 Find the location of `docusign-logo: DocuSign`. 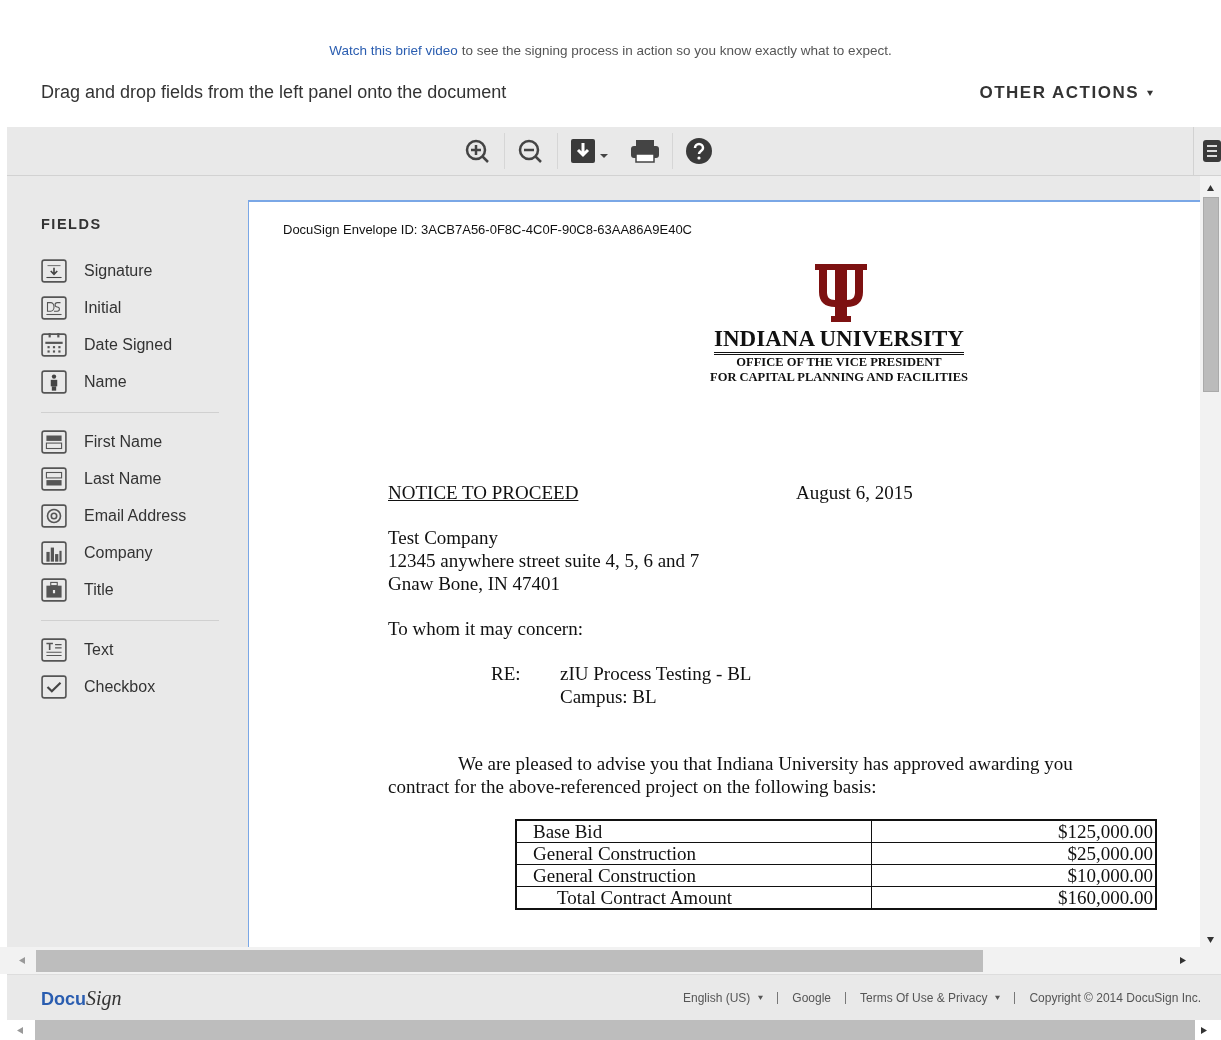

docusign-logo: DocuSign is located at coordinates (81, 998).